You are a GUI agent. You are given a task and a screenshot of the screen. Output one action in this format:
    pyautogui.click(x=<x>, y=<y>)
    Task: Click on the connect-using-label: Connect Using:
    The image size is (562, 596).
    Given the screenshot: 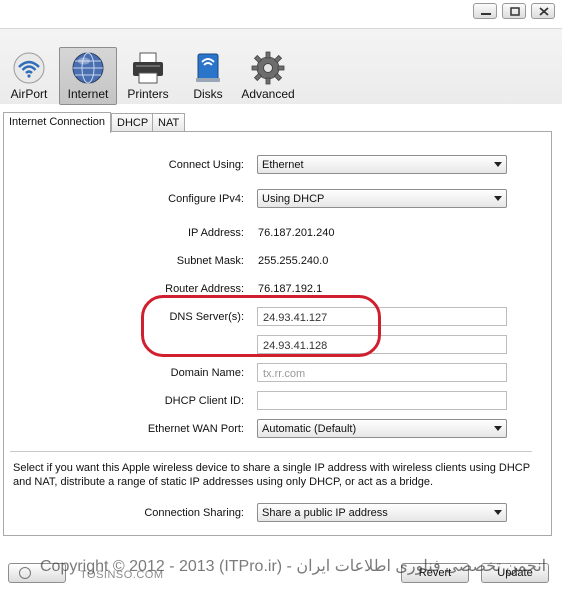 What is the action you would take?
    pyautogui.click(x=206, y=165)
    